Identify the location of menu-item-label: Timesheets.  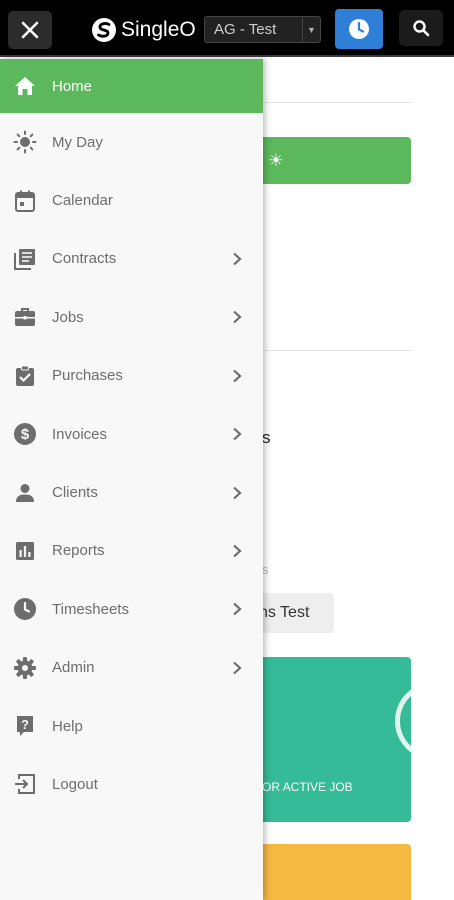
(90, 609).